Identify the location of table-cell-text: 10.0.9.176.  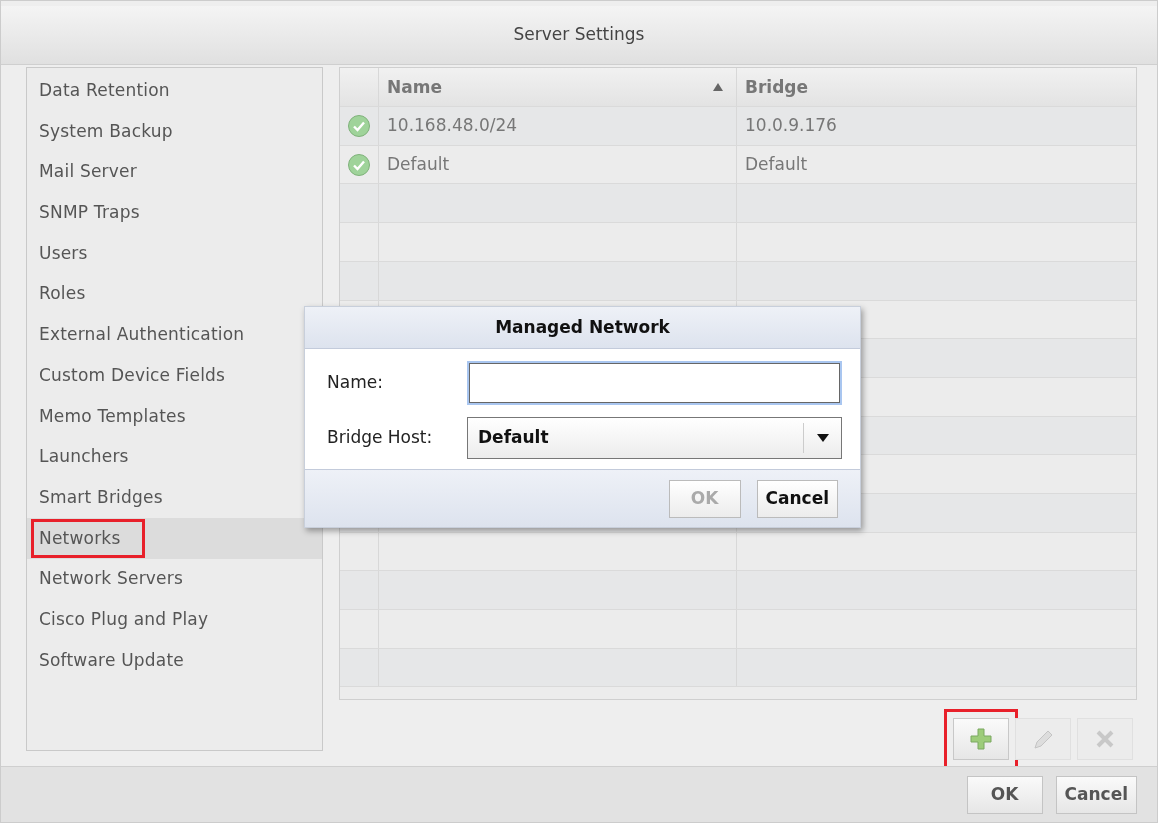
(791, 126).